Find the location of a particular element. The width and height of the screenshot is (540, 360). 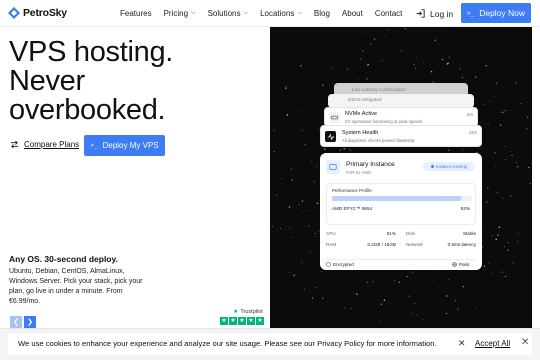

carousel-prev-button: ❮ is located at coordinates (16, 322).